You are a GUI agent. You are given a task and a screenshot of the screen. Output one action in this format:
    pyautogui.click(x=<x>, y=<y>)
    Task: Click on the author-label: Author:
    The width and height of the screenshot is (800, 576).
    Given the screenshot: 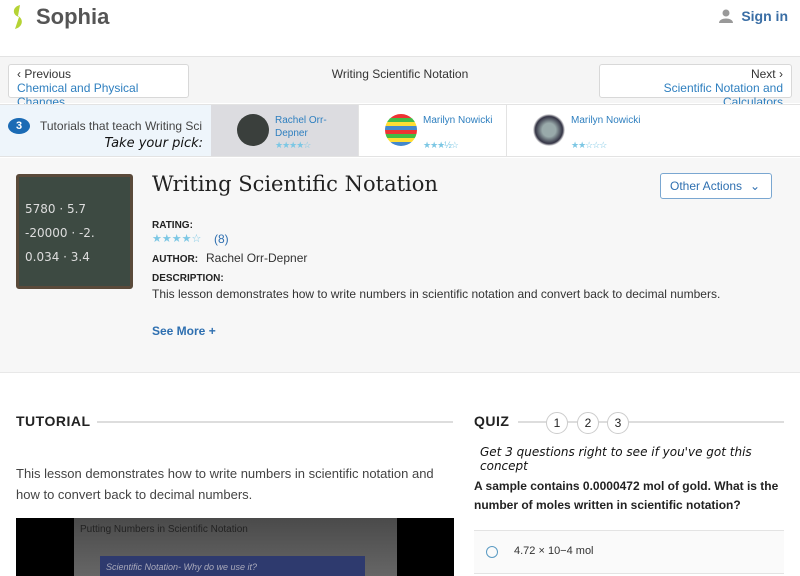 What is the action you would take?
    pyautogui.click(x=175, y=259)
    